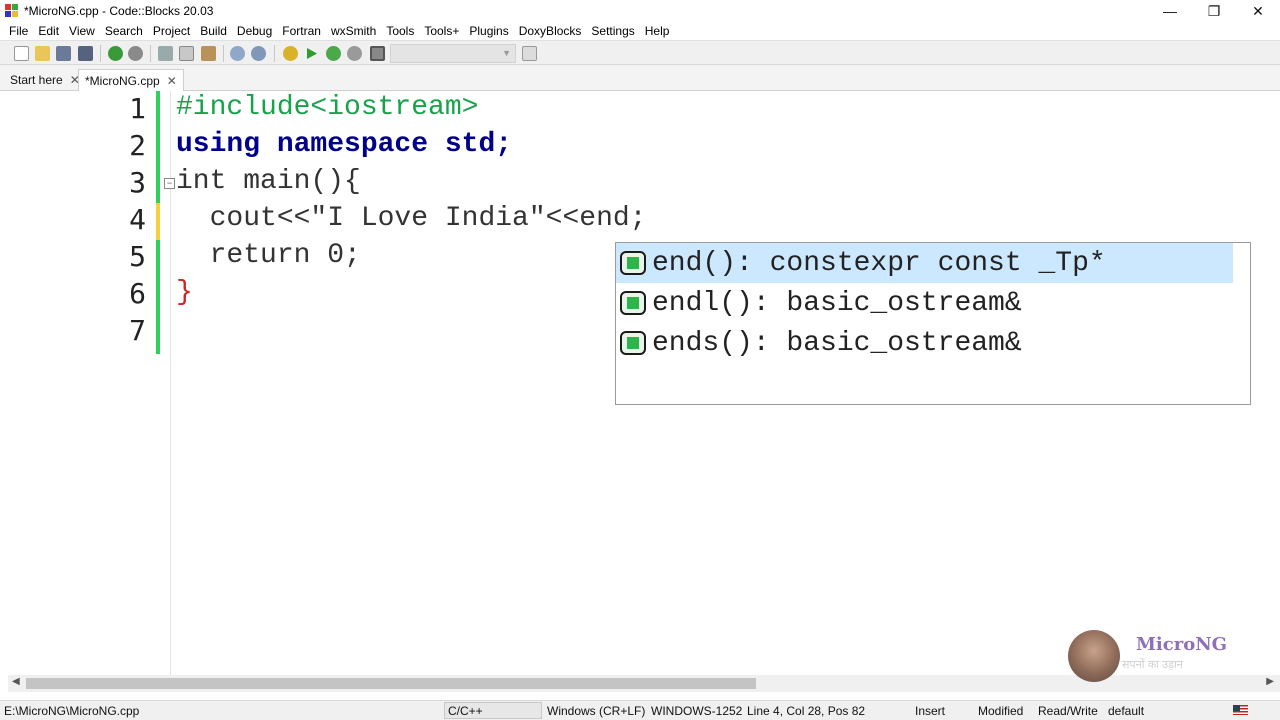 This screenshot has height=720, width=1280. What do you see at coordinates (137, 145) in the screenshot?
I see `line-number: 2` at bounding box center [137, 145].